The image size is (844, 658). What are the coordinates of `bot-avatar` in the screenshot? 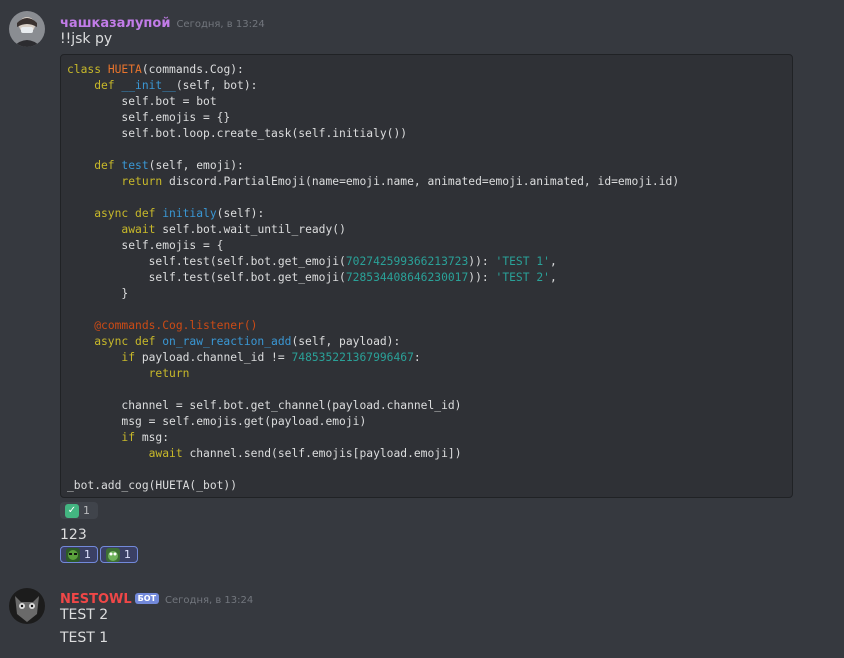 It's located at (27, 606).